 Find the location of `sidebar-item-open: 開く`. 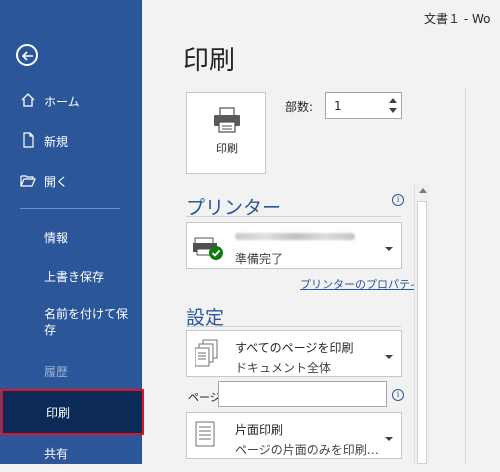

sidebar-item-open: 開く is located at coordinates (71, 181).